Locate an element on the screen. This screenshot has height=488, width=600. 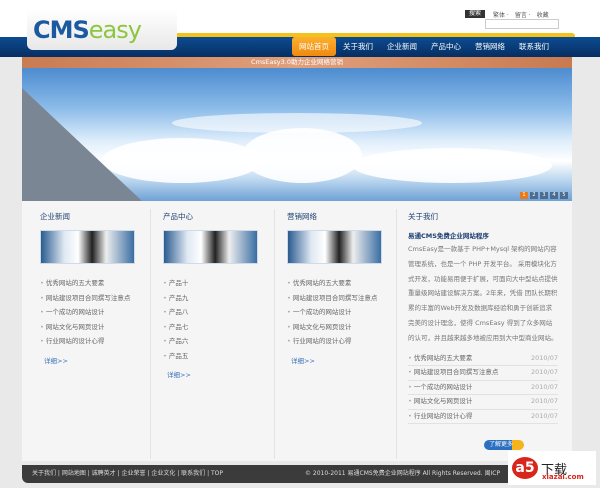
list-item: 产品五 is located at coordinates (210, 356).